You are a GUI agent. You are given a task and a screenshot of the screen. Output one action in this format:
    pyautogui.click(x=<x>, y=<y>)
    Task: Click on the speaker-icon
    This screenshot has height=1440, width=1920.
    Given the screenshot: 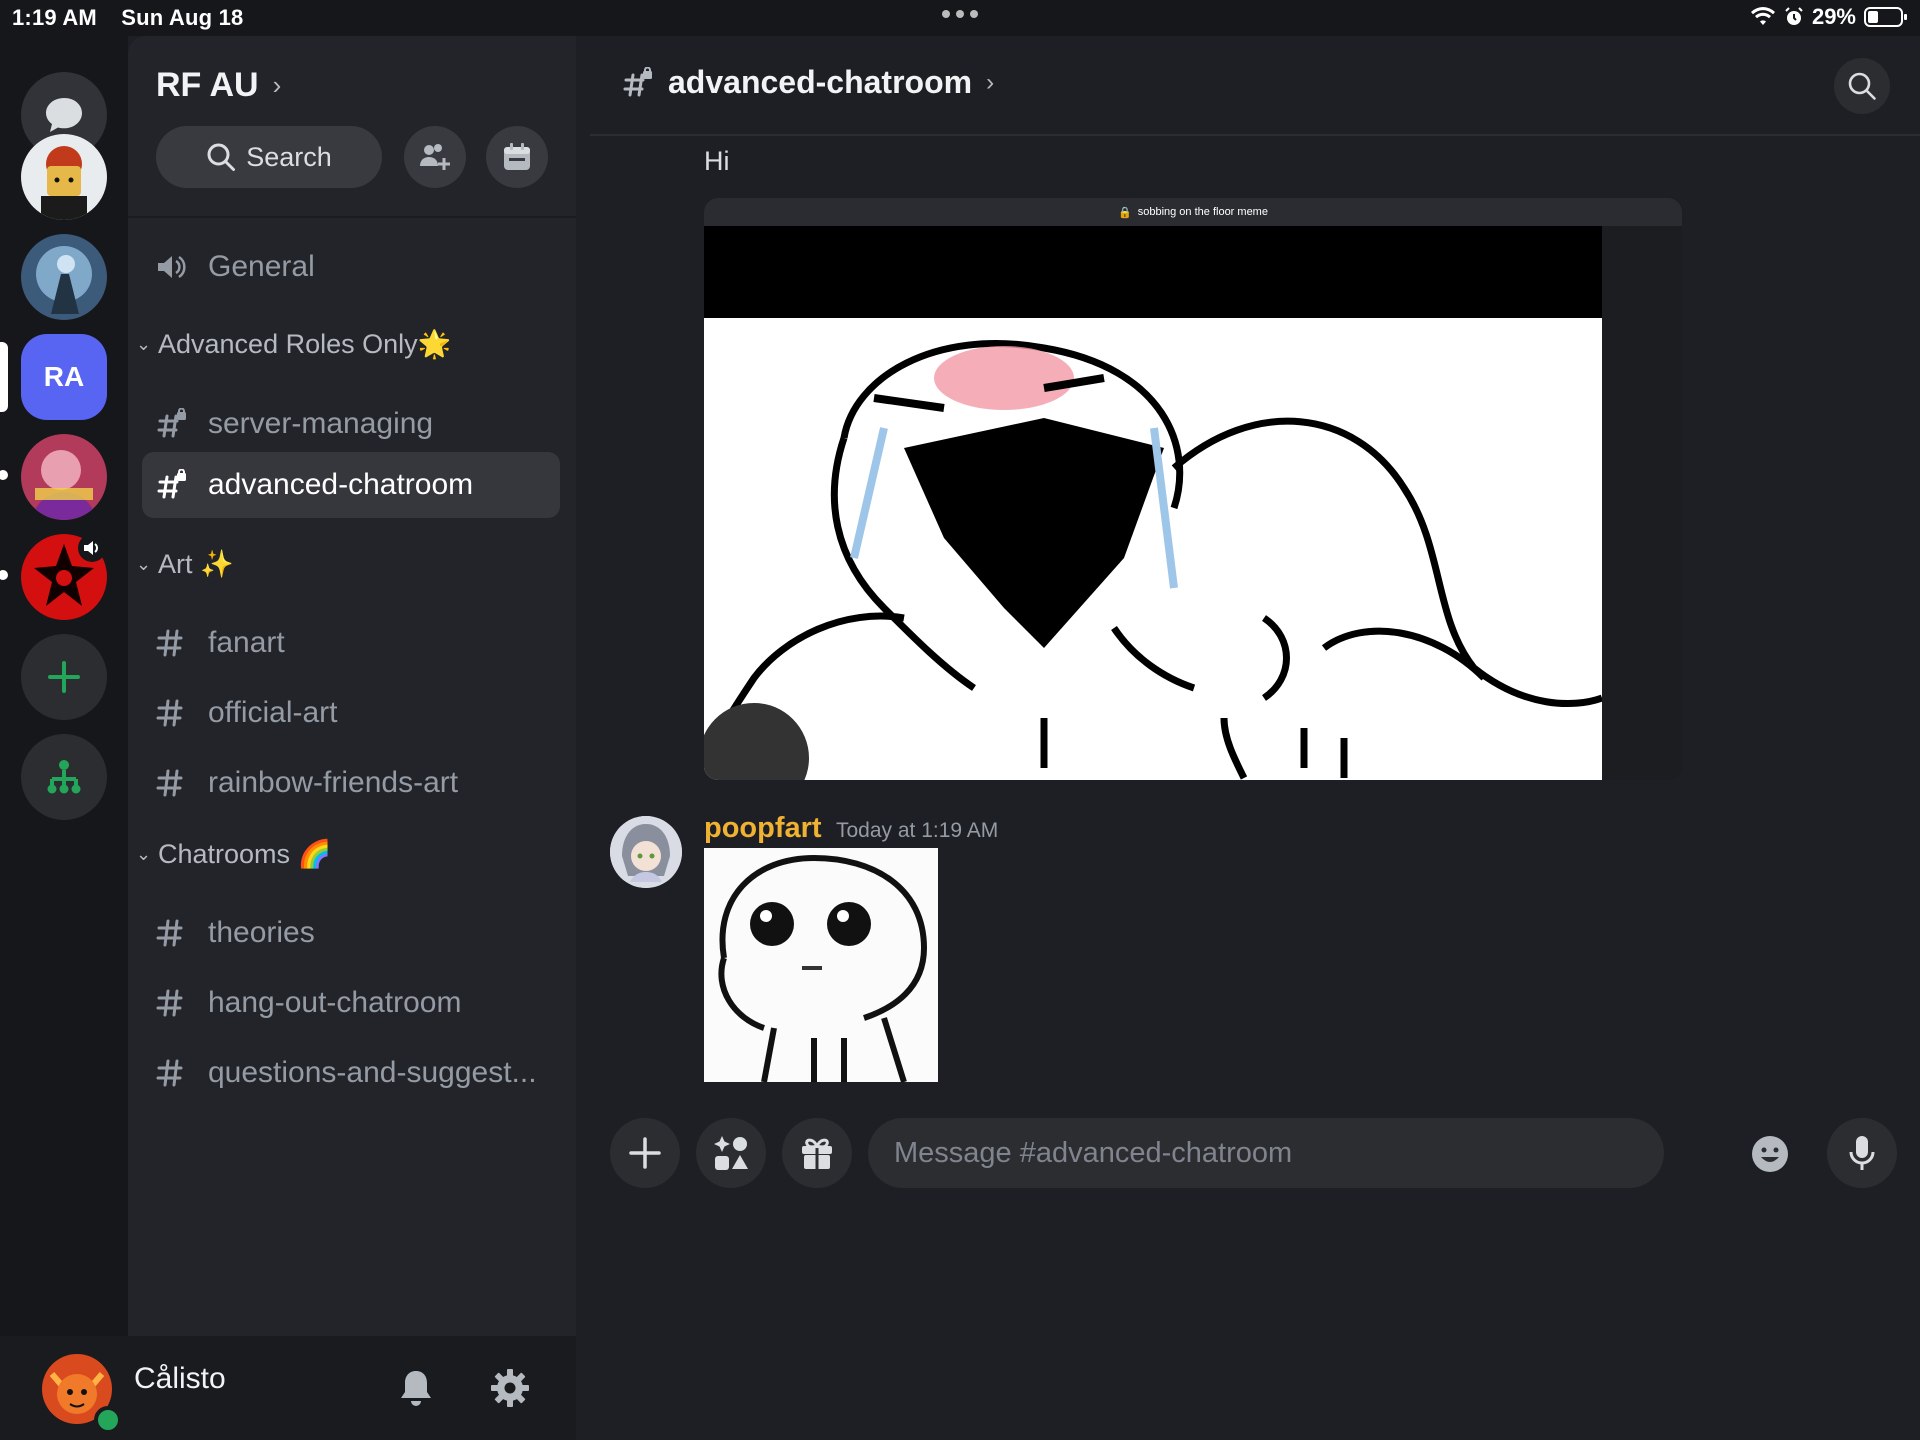 What is the action you would take?
    pyautogui.click(x=92, y=548)
    